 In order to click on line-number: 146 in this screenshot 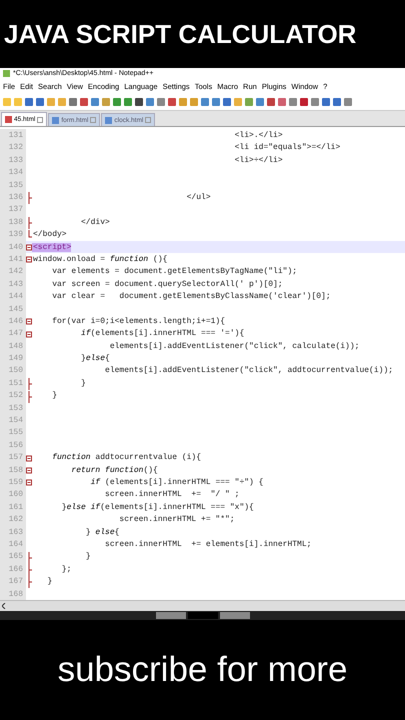, I will do `click(13, 321)`.